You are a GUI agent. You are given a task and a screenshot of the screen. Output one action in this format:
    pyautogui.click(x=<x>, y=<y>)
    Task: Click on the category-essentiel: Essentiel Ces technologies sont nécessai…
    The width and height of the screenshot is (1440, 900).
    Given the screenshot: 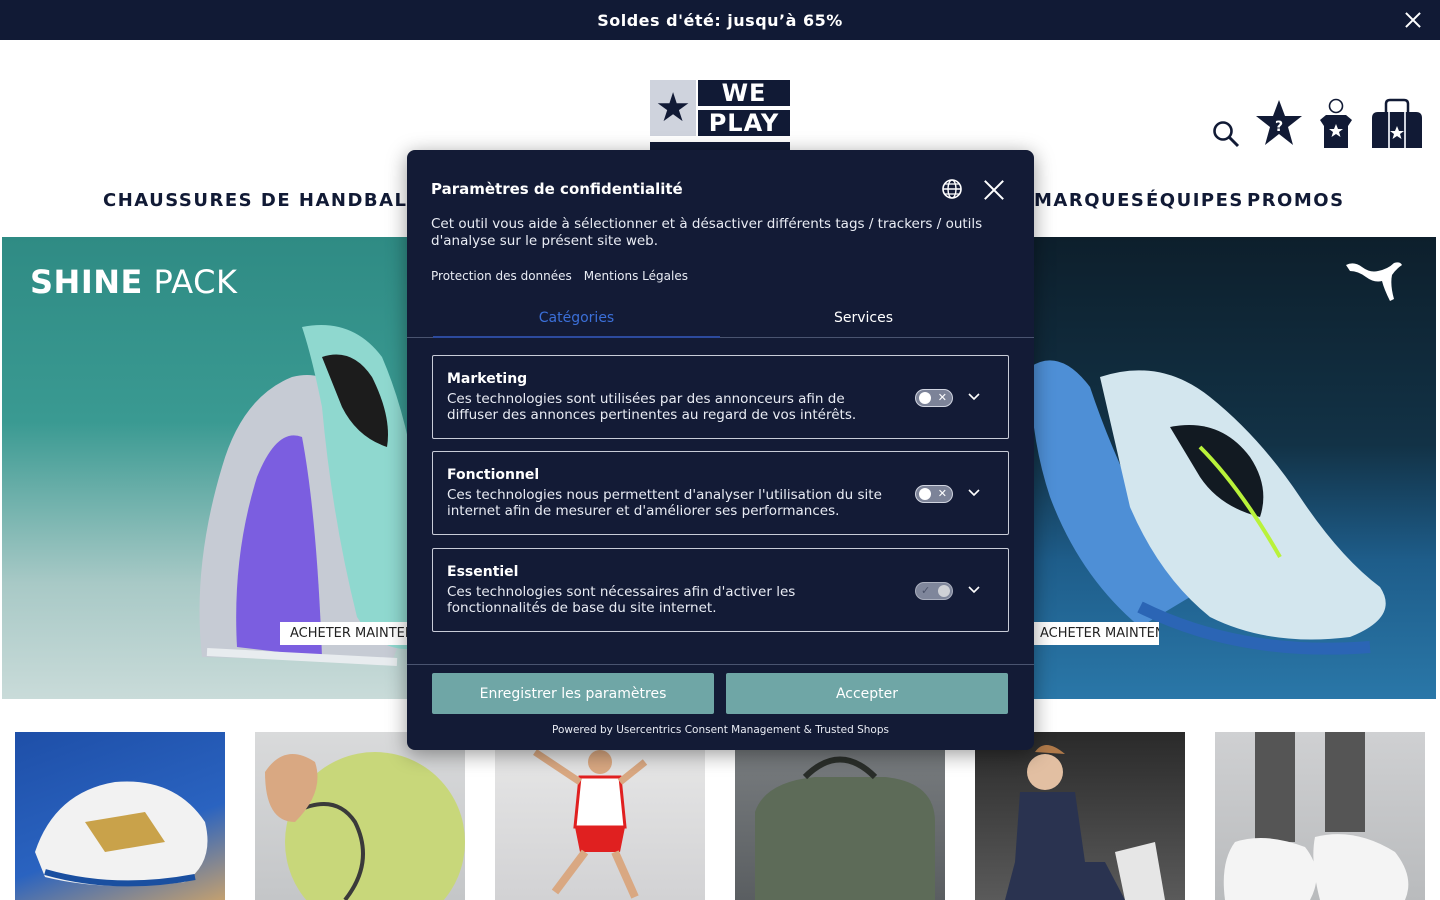 What is the action you would take?
    pyautogui.click(x=720, y=590)
    